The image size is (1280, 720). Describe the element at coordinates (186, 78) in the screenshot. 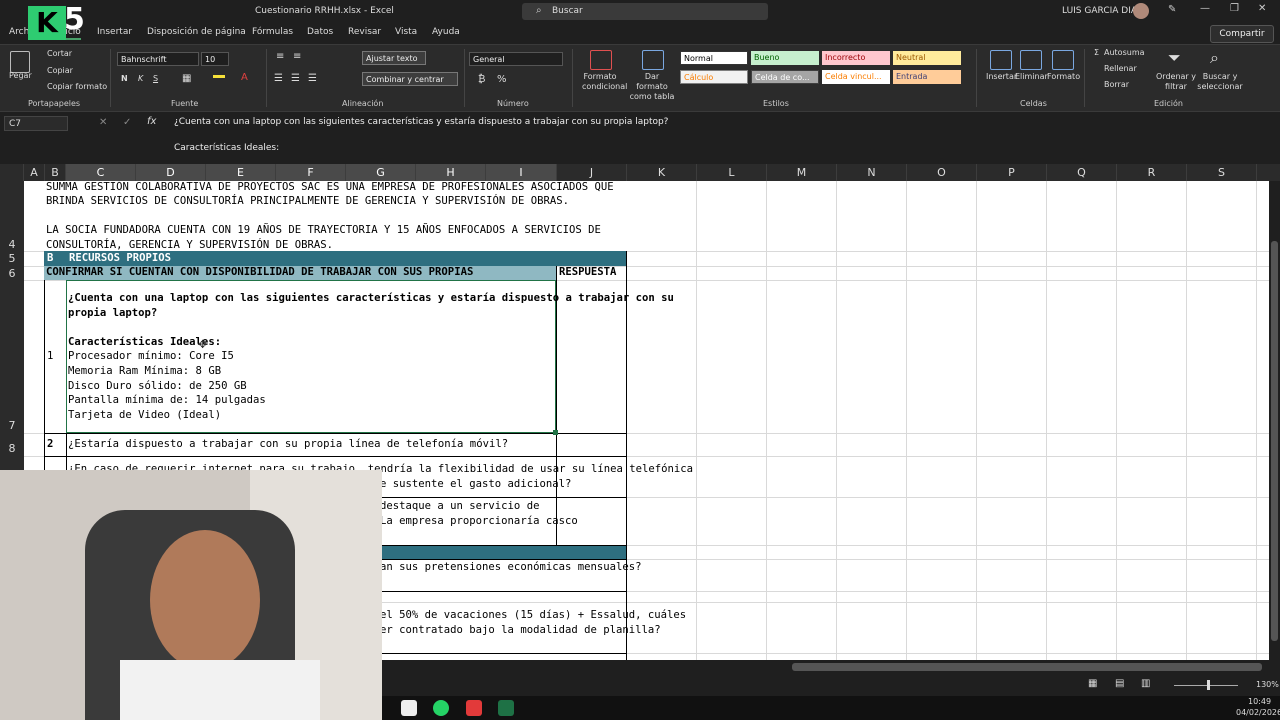

I see `borders-icon: ▦` at that location.